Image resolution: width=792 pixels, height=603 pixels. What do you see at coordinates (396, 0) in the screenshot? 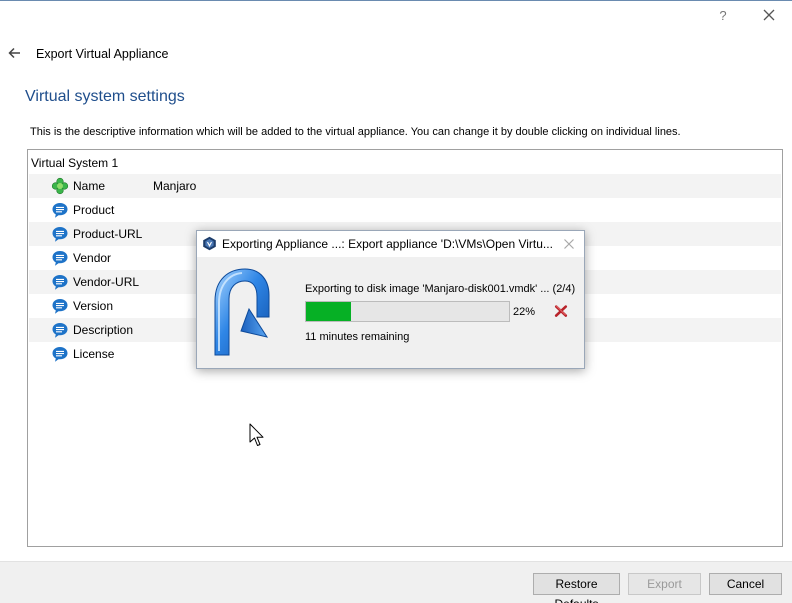
I see `window-top-edge` at bounding box center [396, 0].